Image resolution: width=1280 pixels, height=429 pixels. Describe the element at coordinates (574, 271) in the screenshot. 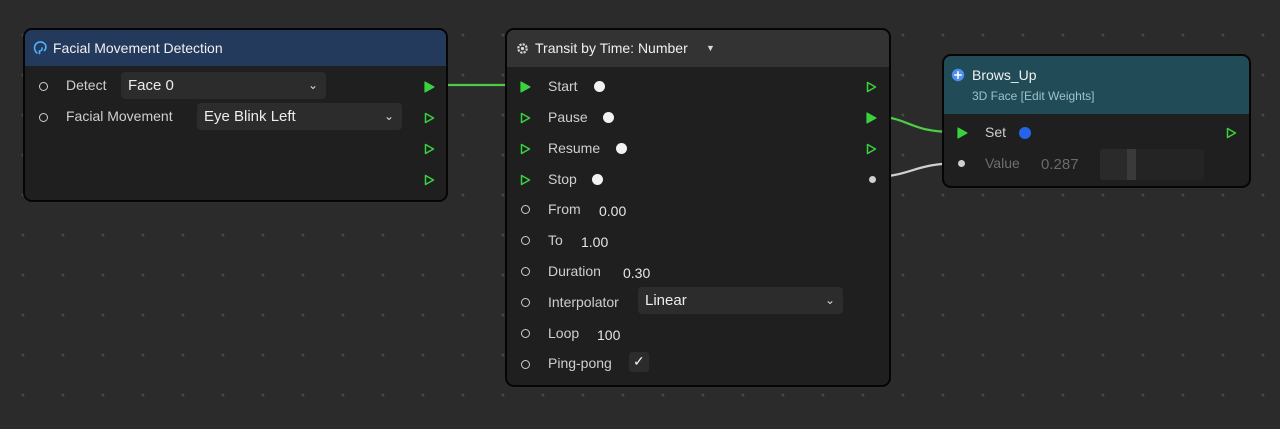

I see `duration-label: Duration` at that location.